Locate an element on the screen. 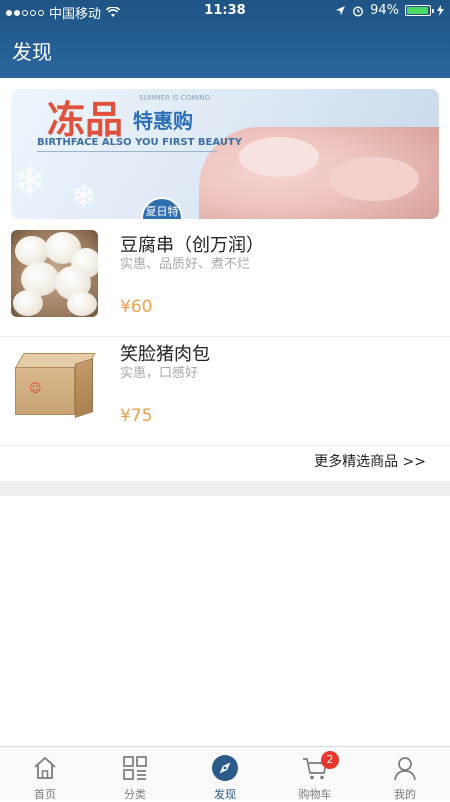 The width and height of the screenshot is (450, 802). banner-english-text: BIRTHFACE ALSO YOU FIRST BEAUTY is located at coordinates (139, 142).